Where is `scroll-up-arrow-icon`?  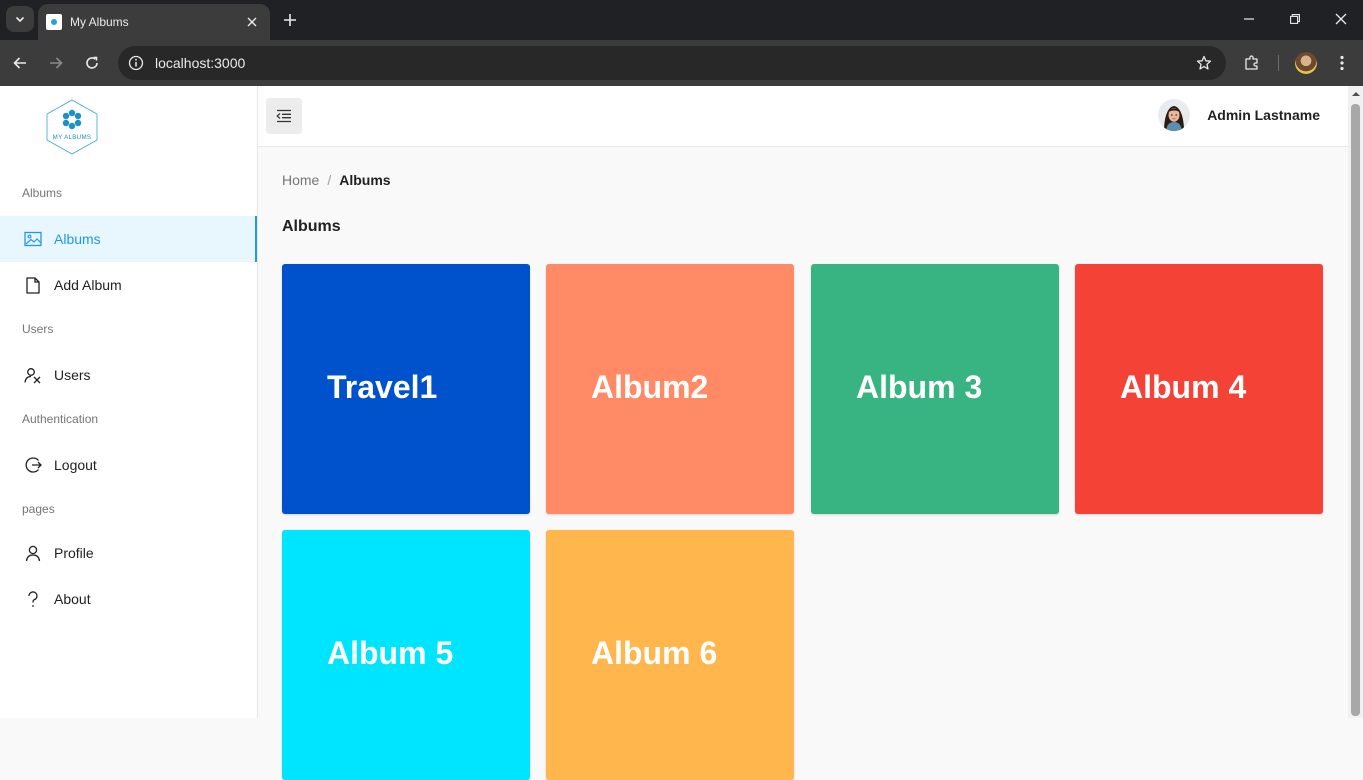 scroll-up-arrow-icon is located at coordinates (1355, 94).